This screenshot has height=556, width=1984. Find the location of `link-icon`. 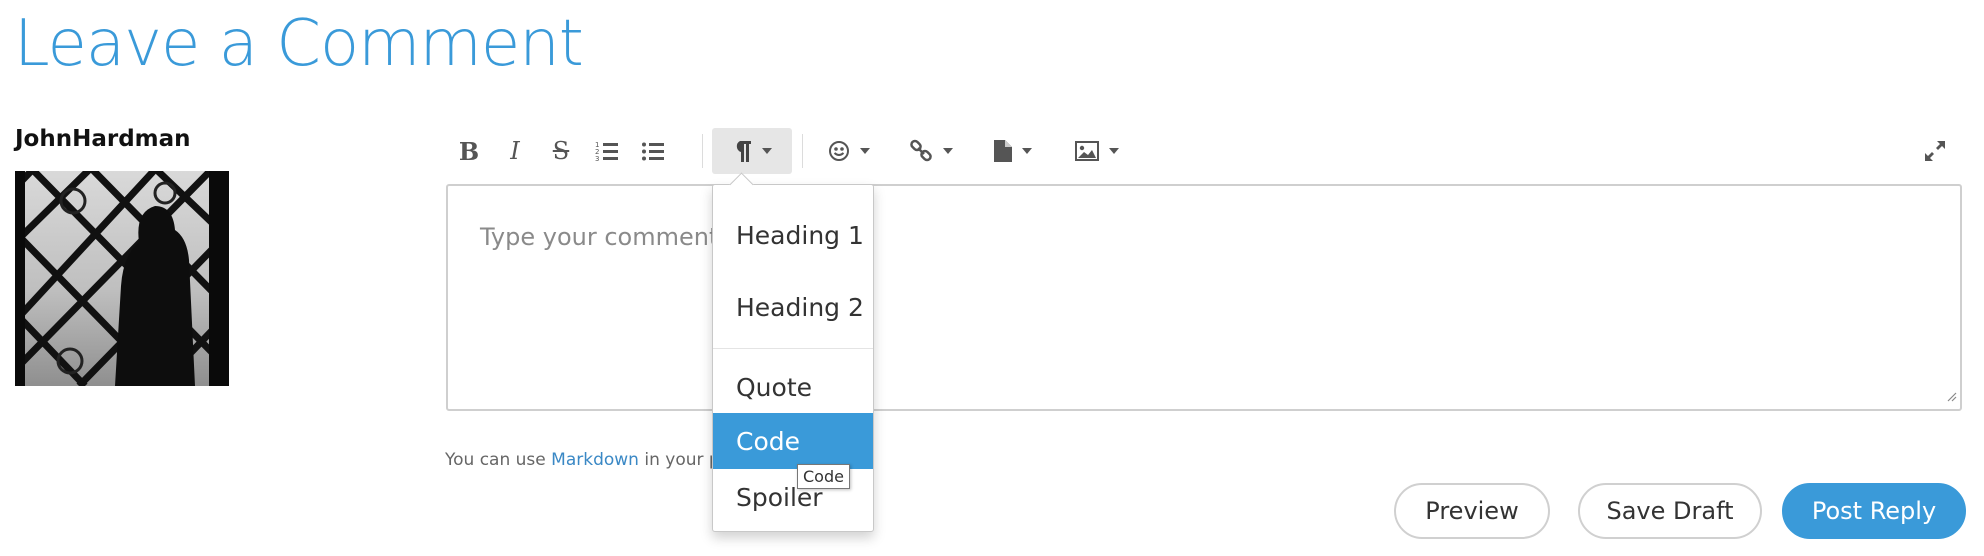

link-icon is located at coordinates (921, 151).